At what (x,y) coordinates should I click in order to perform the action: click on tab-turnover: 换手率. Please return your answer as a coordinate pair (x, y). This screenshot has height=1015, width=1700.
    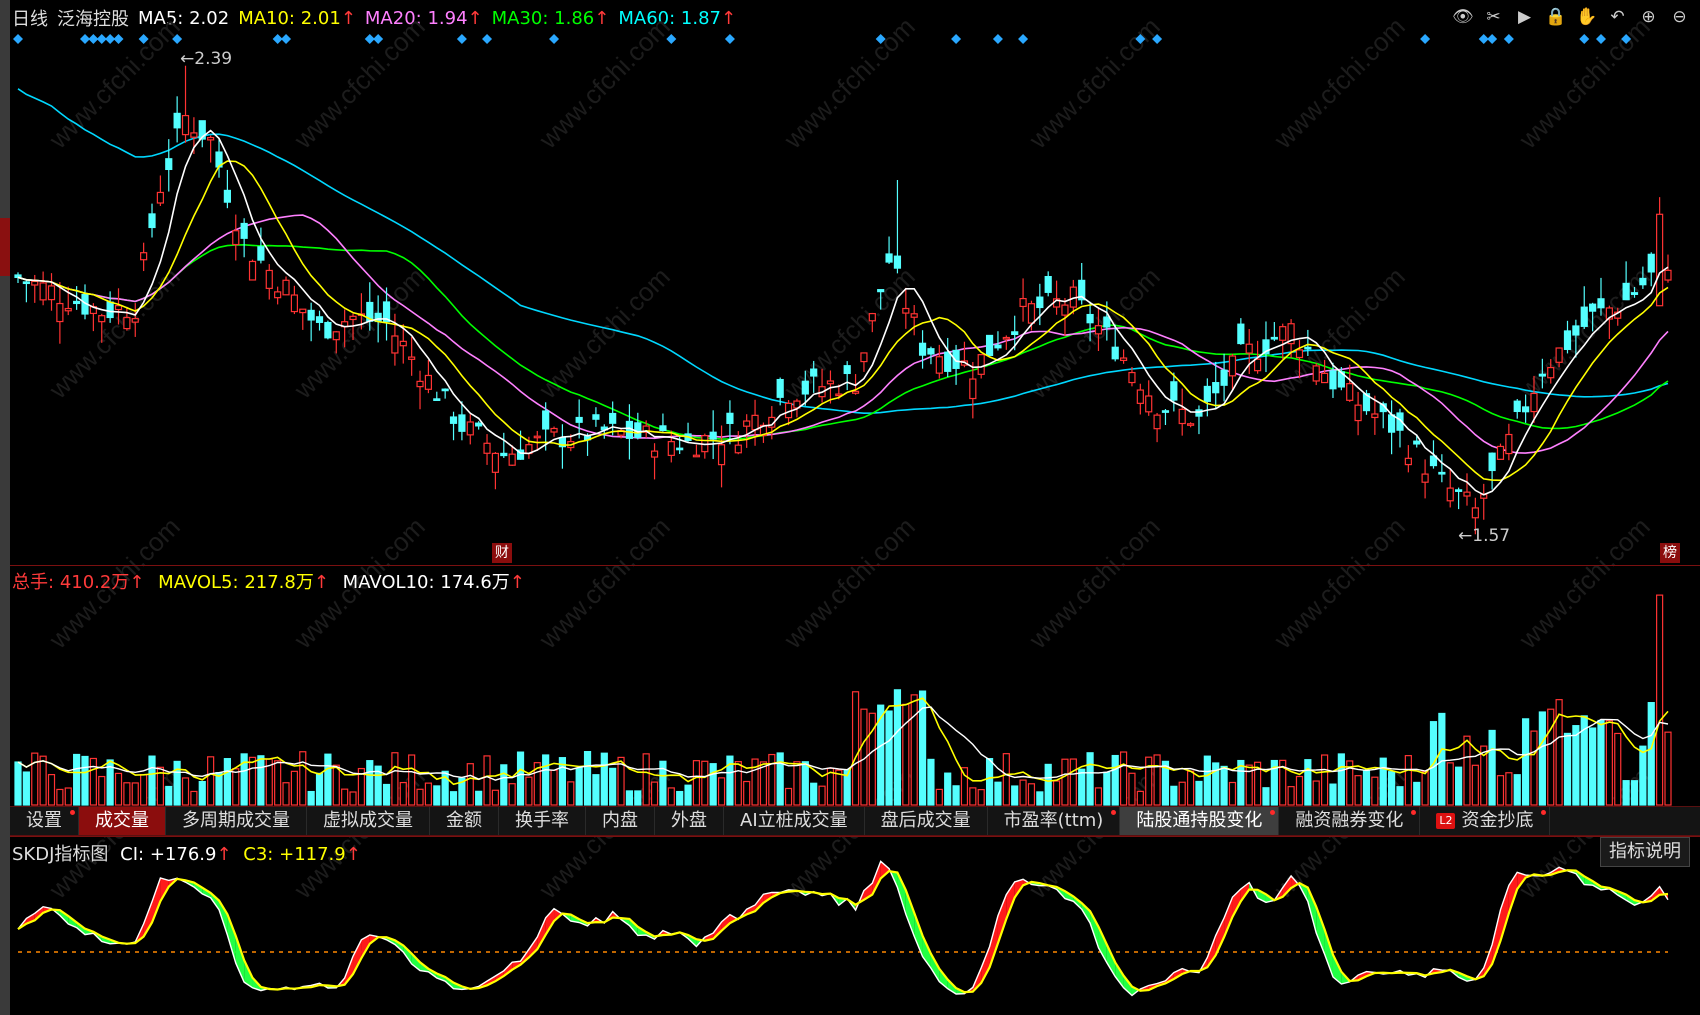
    Looking at the image, I should click on (542, 821).